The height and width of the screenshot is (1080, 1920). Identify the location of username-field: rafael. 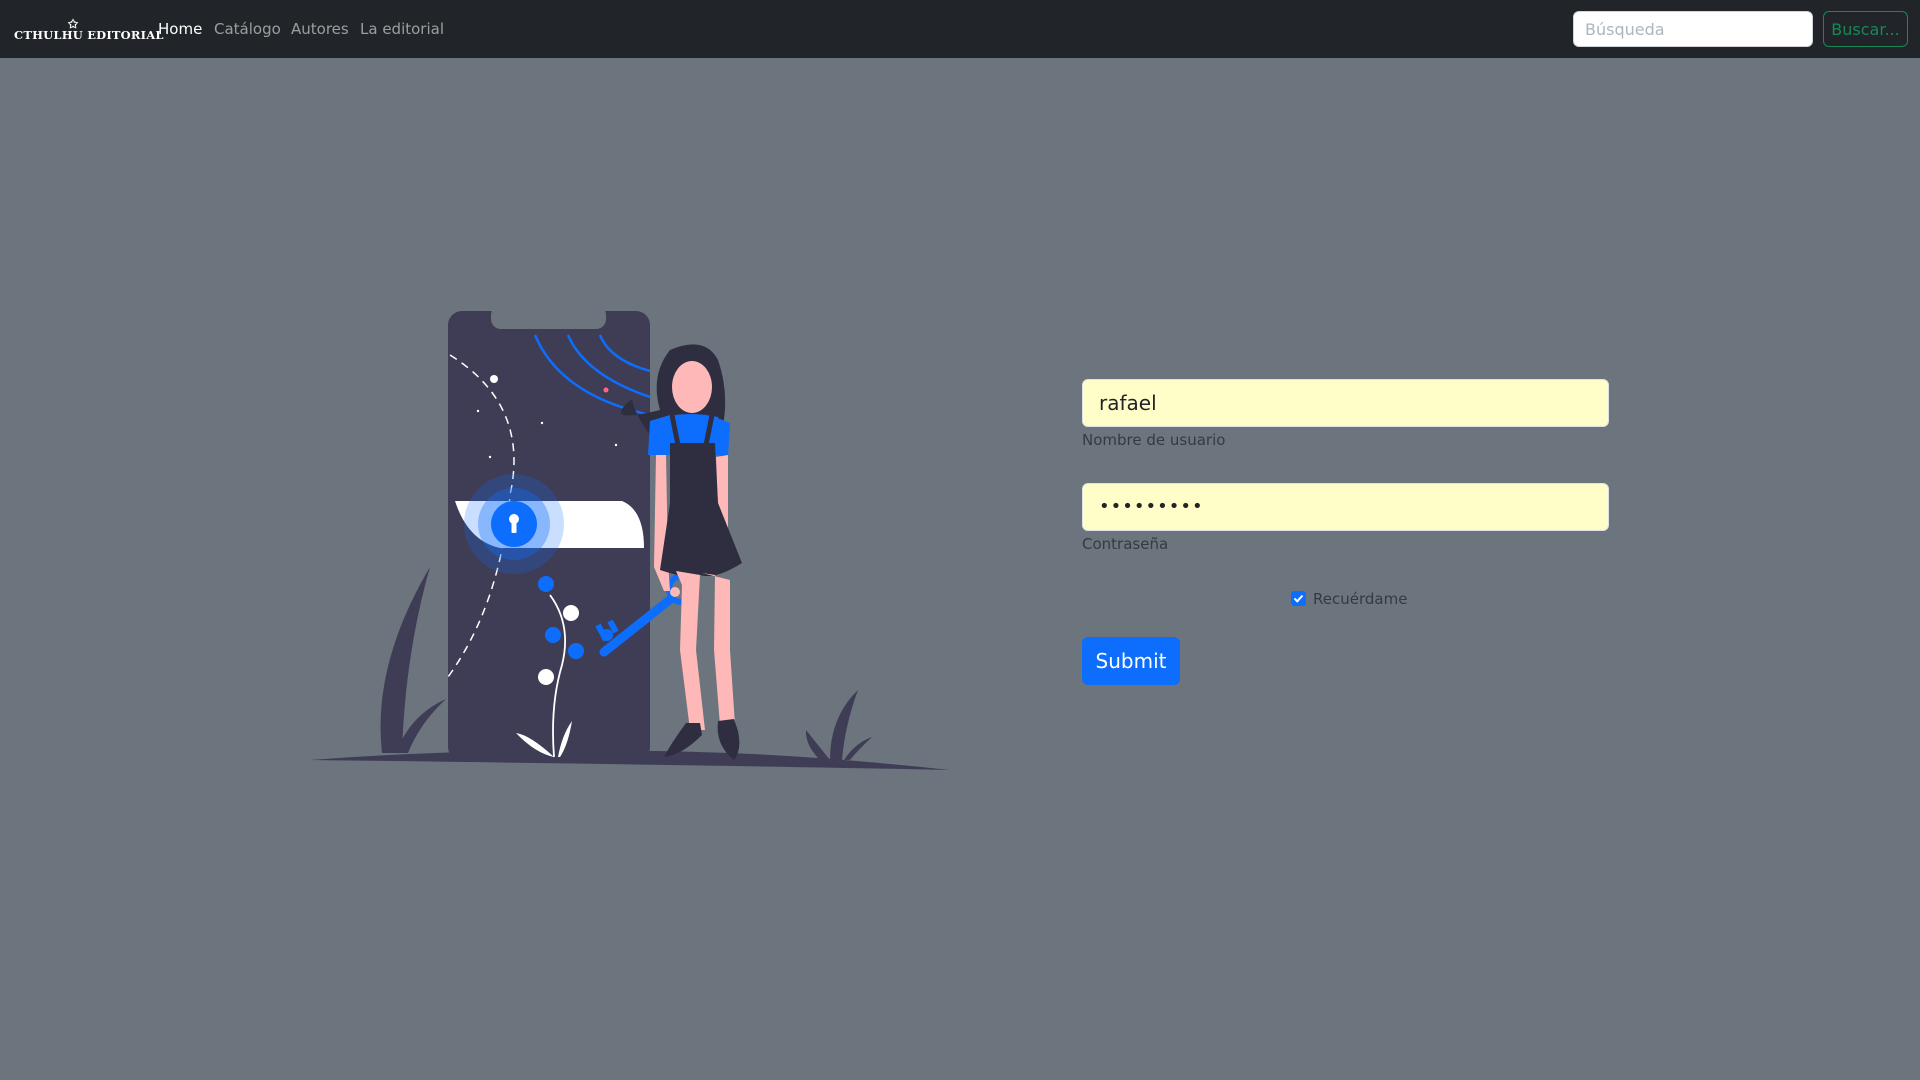
(1345, 403).